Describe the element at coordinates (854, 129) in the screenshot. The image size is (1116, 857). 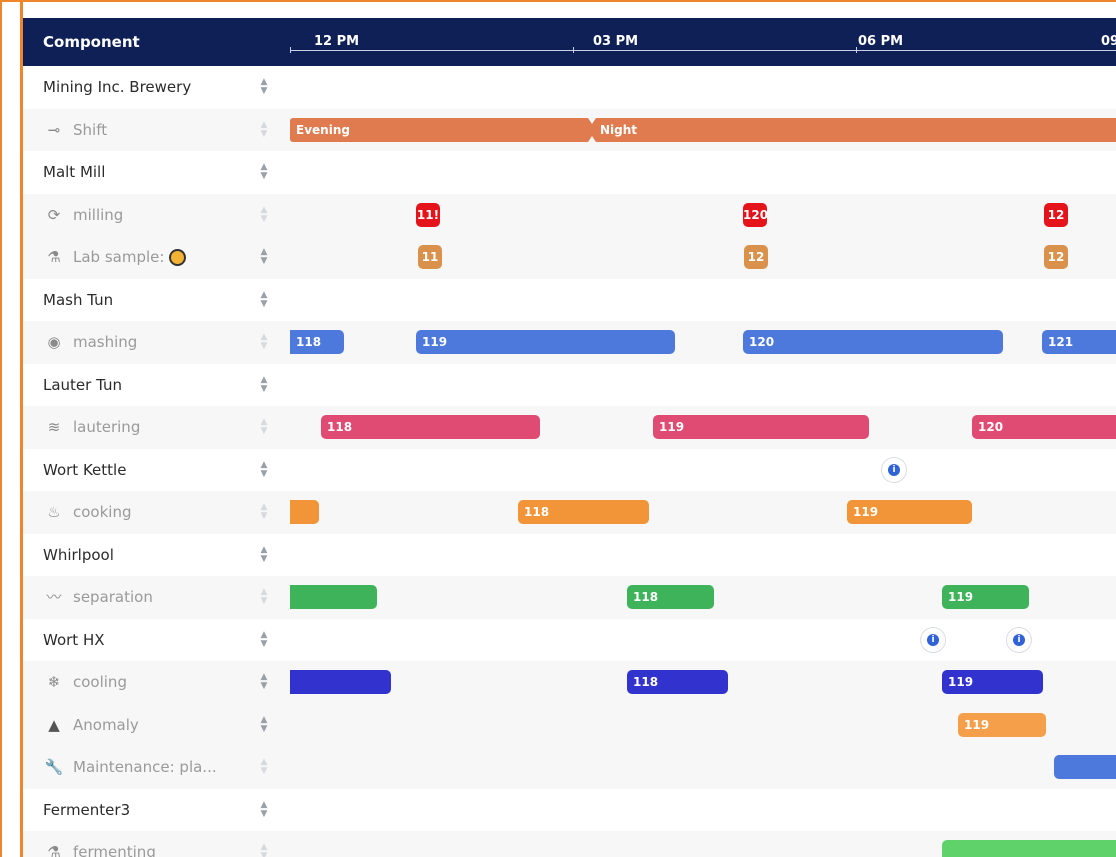
I see `shift-bar-night: Night` at that location.